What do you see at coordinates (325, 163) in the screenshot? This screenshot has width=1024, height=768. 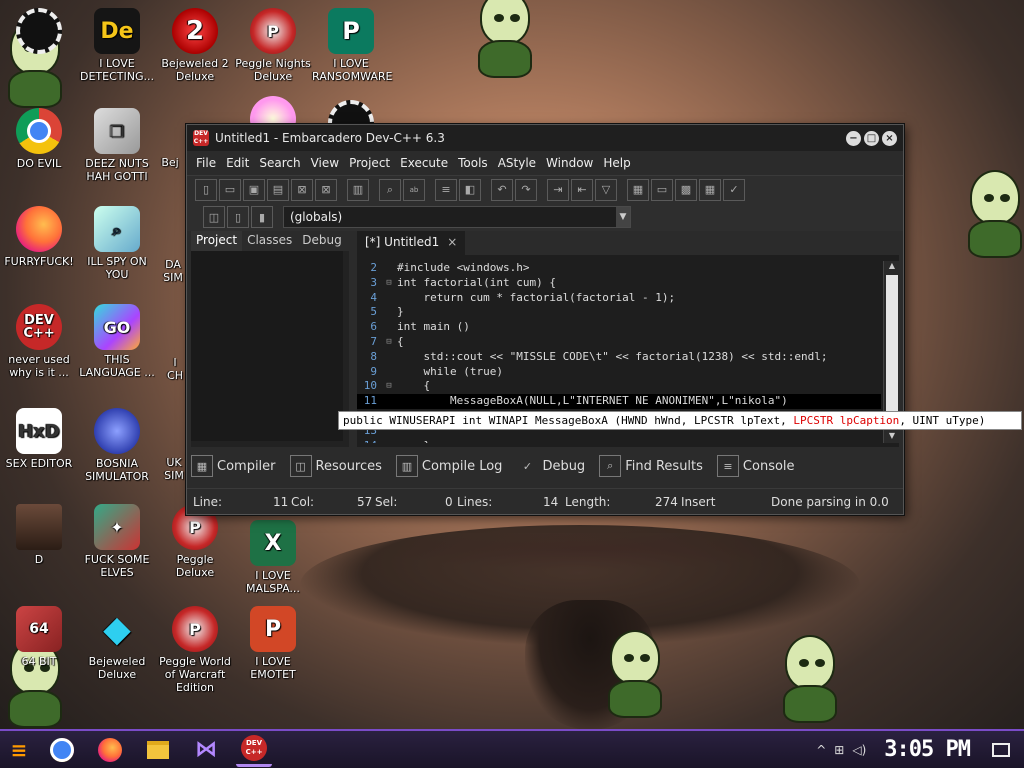 I see `menu-view: View` at bounding box center [325, 163].